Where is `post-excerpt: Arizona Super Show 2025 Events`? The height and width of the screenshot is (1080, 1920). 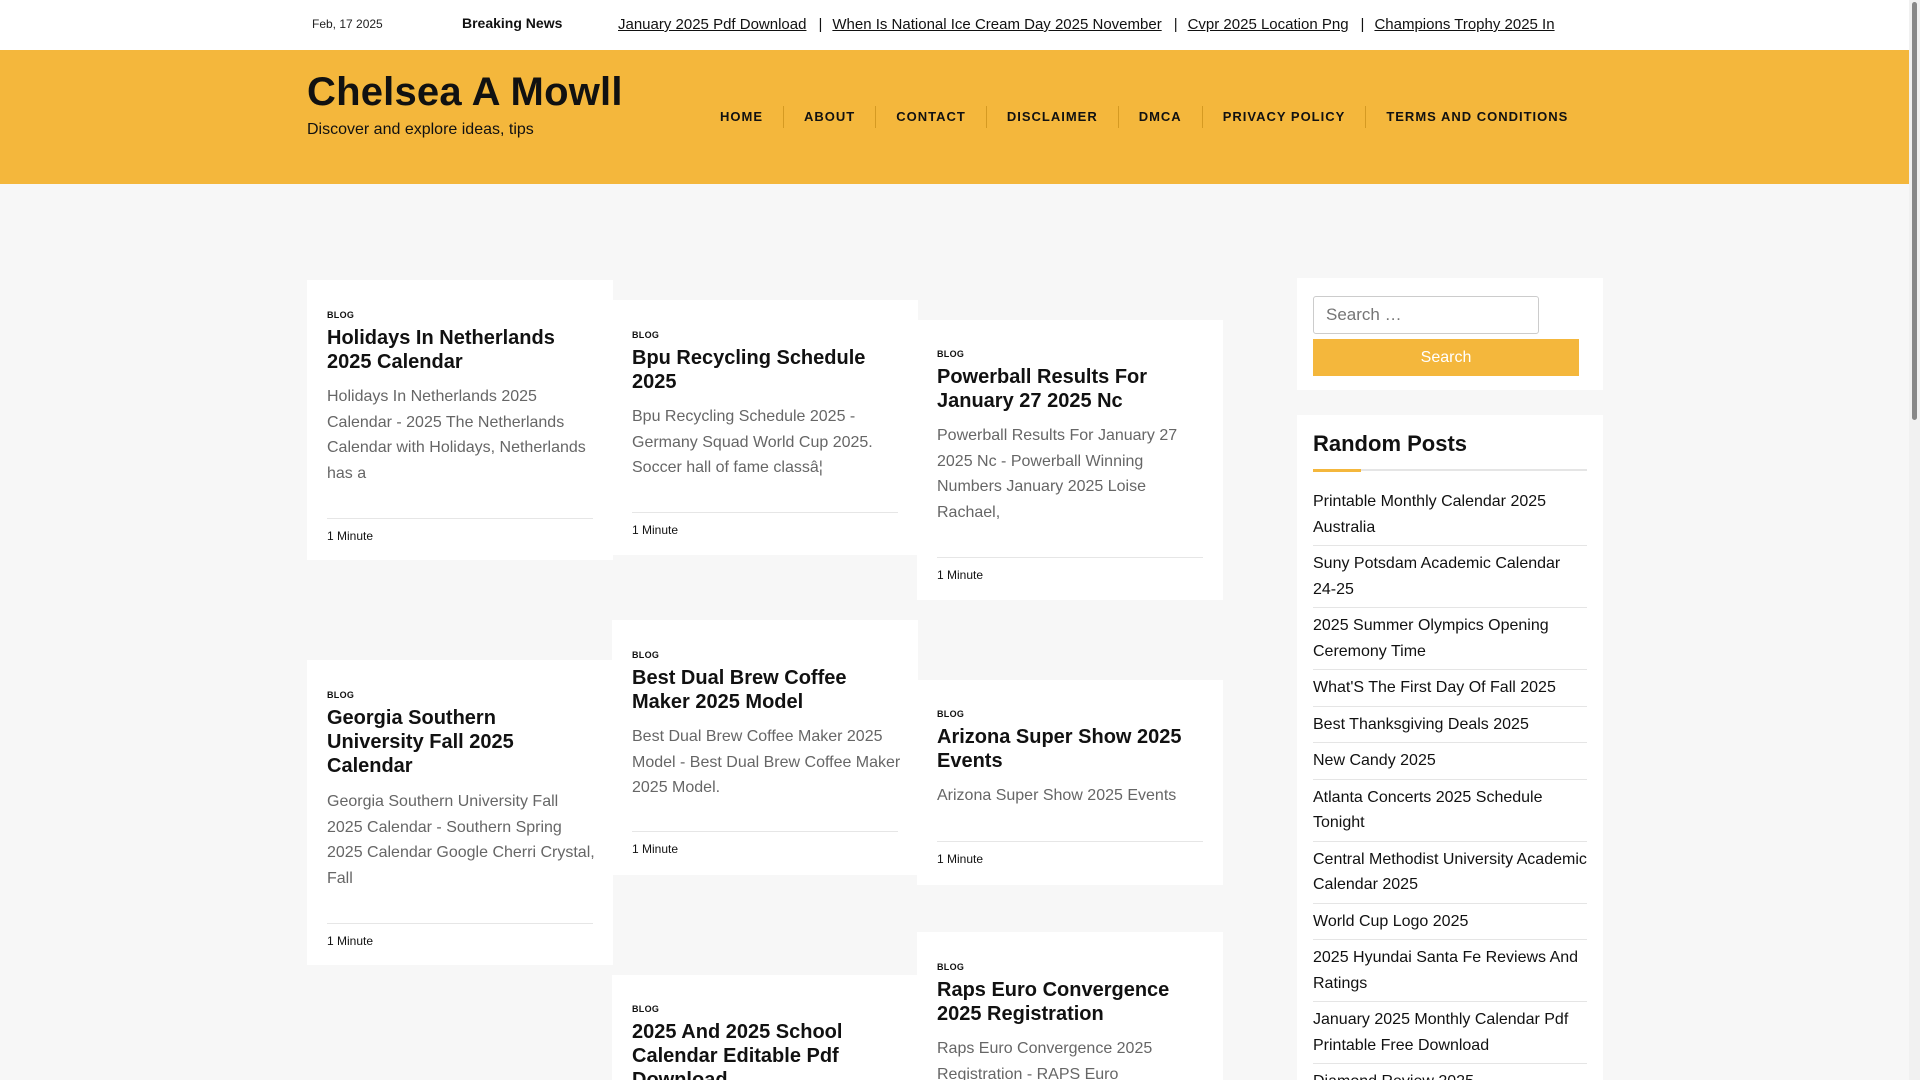 post-excerpt: Arizona Super Show 2025 Events is located at coordinates (1057, 795).